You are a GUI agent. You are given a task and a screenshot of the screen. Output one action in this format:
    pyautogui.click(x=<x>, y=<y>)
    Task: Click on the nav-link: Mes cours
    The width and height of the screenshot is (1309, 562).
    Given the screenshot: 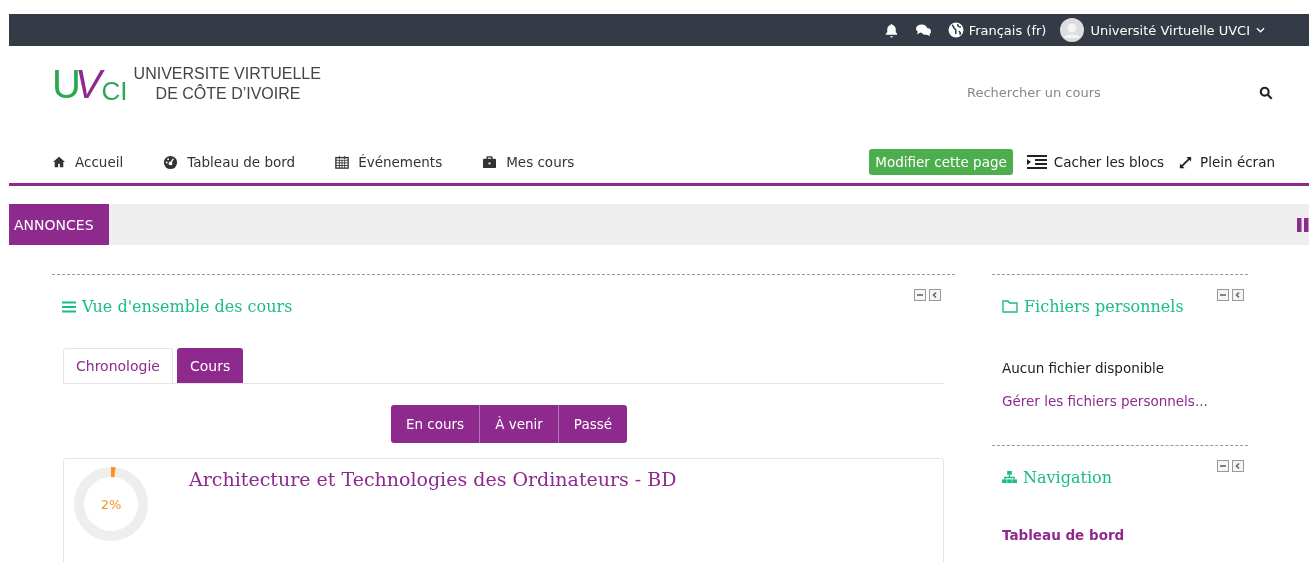 What is the action you would take?
    pyautogui.click(x=528, y=162)
    